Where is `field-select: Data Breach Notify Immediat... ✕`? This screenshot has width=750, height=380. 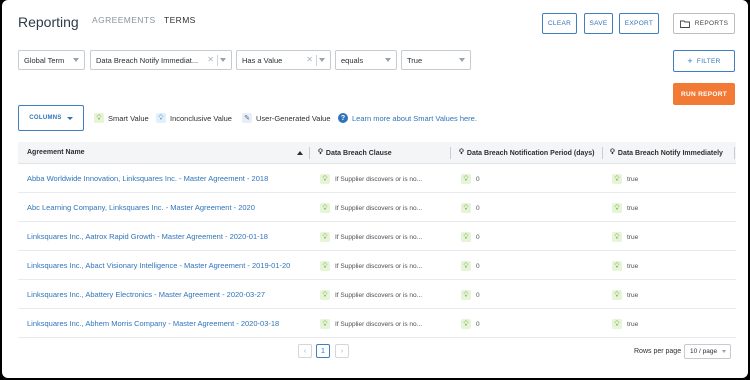
field-select: Data Breach Notify Immediat... ✕ is located at coordinates (161, 60).